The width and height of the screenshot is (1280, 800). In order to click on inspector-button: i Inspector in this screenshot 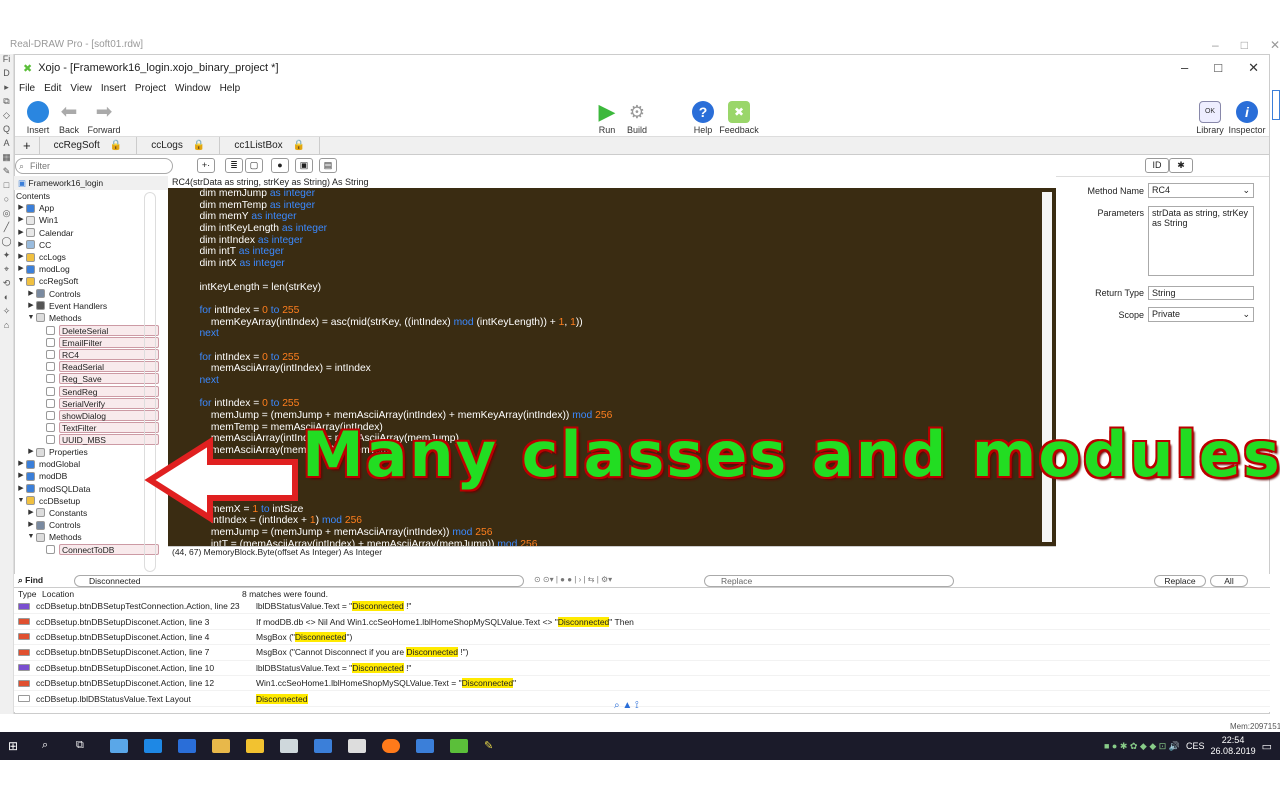, I will do `click(1247, 115)`.